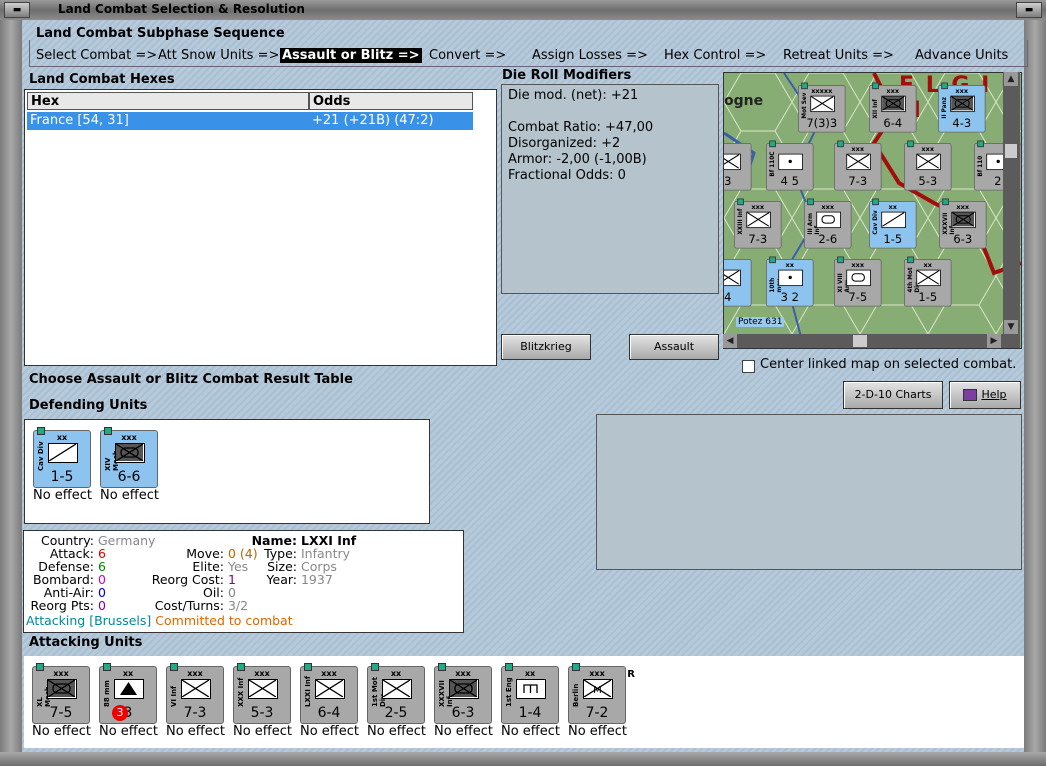 This screenshot has height=766, width=1046. Describe the element at coordinates (631, 674) in the screenshot. I see `unit-tag: R` at that location.